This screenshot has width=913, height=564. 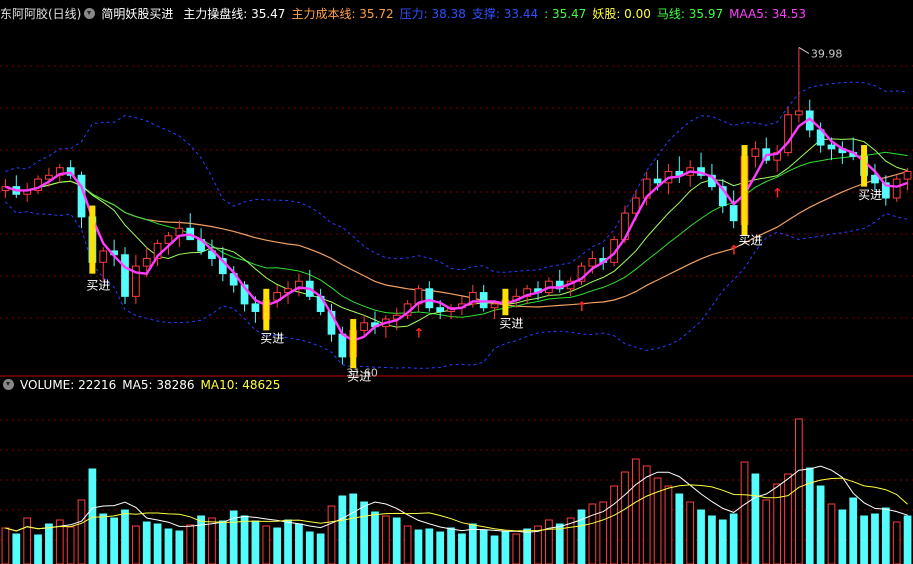 I want to click on legend-item-4: : 35.47, so click(x=565, y=14).